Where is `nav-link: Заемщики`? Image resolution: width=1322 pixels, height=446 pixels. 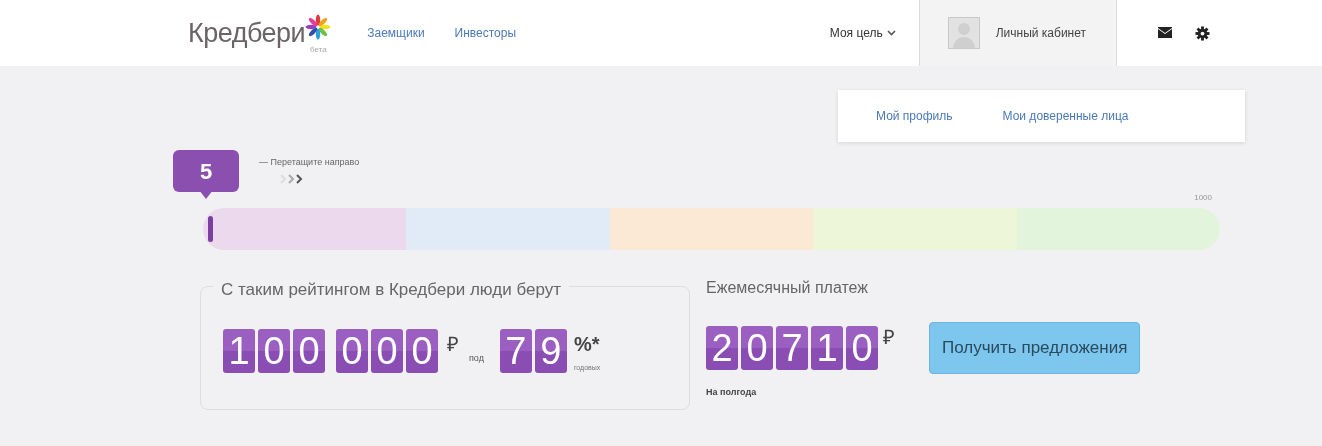
nav-link: Заемщики is located at coordinates (396, 33).